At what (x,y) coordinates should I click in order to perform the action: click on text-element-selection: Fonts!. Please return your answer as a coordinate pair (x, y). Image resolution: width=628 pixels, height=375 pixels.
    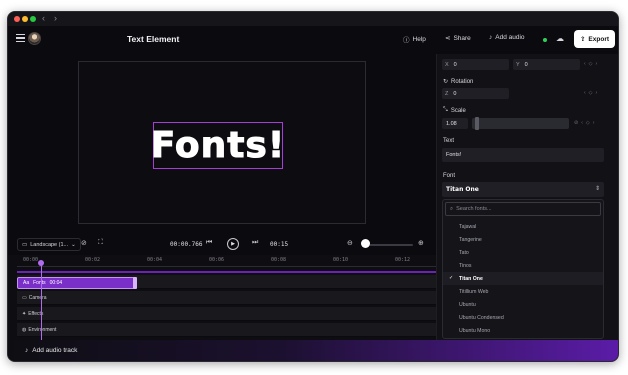
    Looking at the image, I should click on (218, 145).